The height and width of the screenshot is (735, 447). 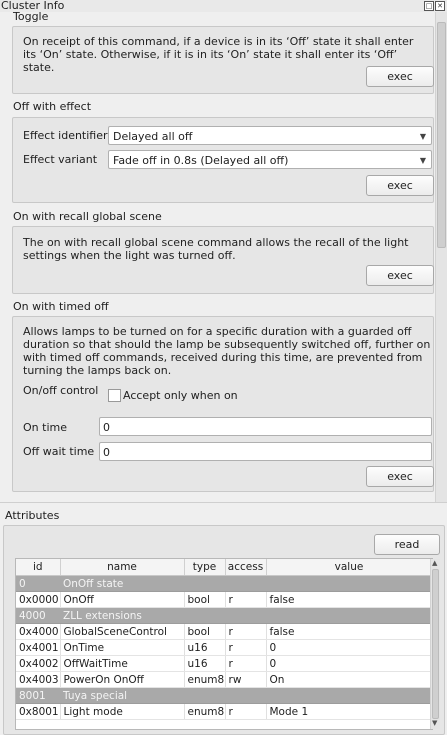 What do you see at coordinates (38, 647) in the screenshot?
I see `cell-id: 0x4001` at bounding box center [38, 647].